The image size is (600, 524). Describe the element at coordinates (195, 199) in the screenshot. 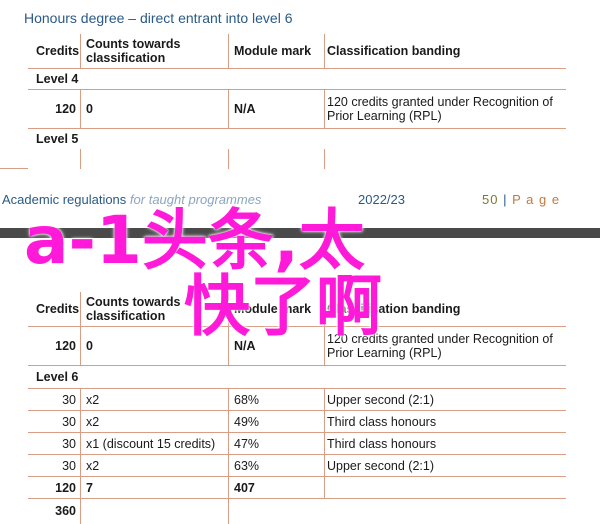

I see `footer-title-italic: for taught programmes` at that location.